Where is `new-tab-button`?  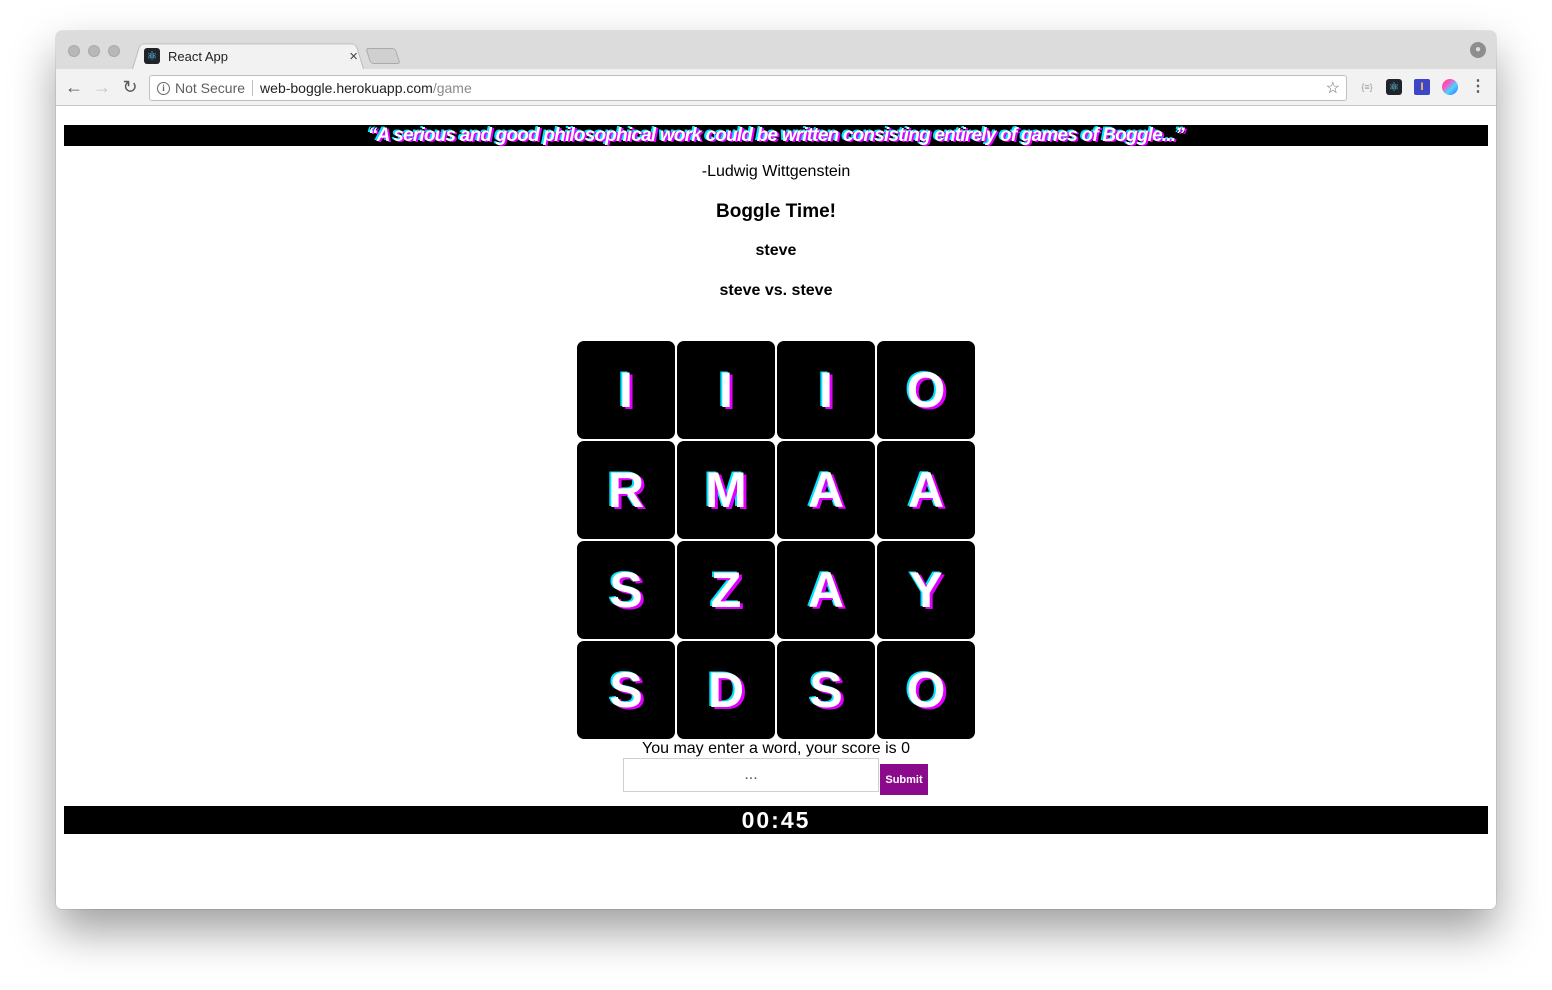 new-tab-button is located at coordinates (383, 56).